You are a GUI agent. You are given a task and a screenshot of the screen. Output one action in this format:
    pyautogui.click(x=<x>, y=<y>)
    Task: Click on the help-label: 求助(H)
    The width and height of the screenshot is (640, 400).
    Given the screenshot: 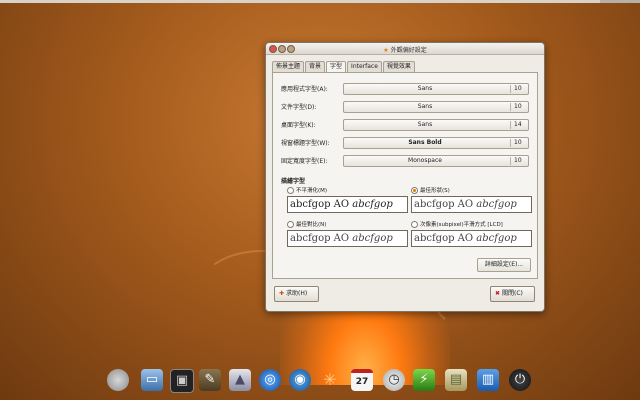 What is the action you would take?
    pyautogui.click(x=297, y=293)
    